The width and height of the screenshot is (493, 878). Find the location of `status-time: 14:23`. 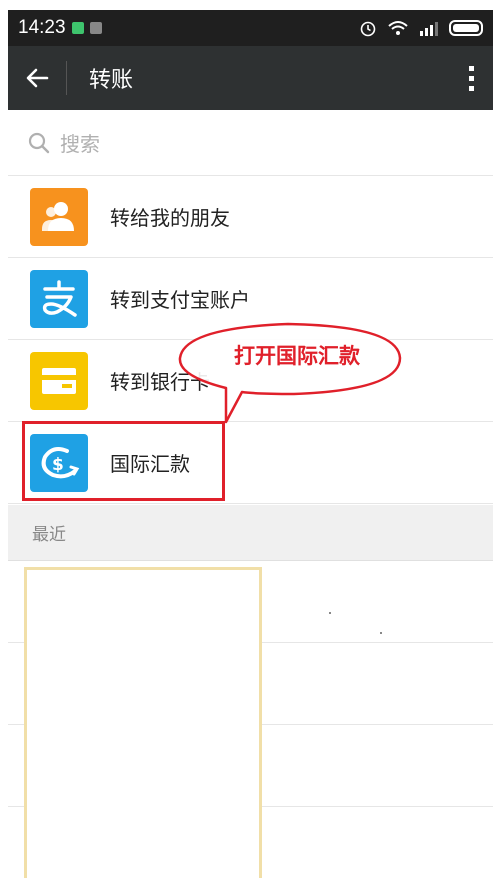

status-time: 14:23 is located at coordinates (42, 27).